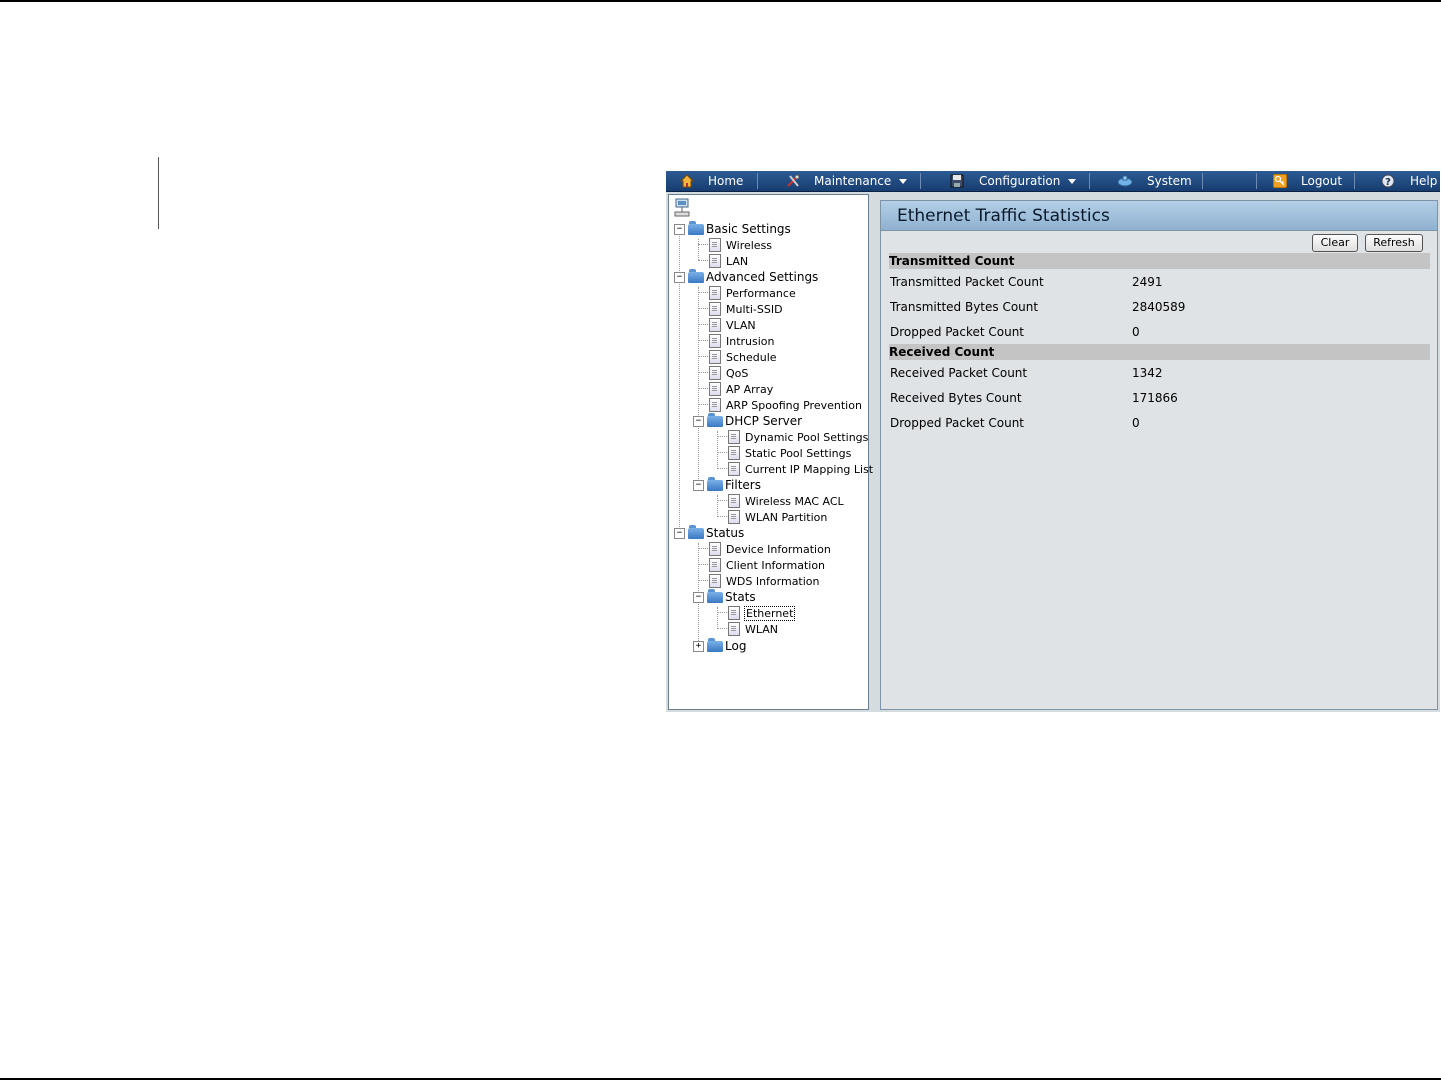  I want to click on tree-folder-filters: Filters, so click(734, 484).